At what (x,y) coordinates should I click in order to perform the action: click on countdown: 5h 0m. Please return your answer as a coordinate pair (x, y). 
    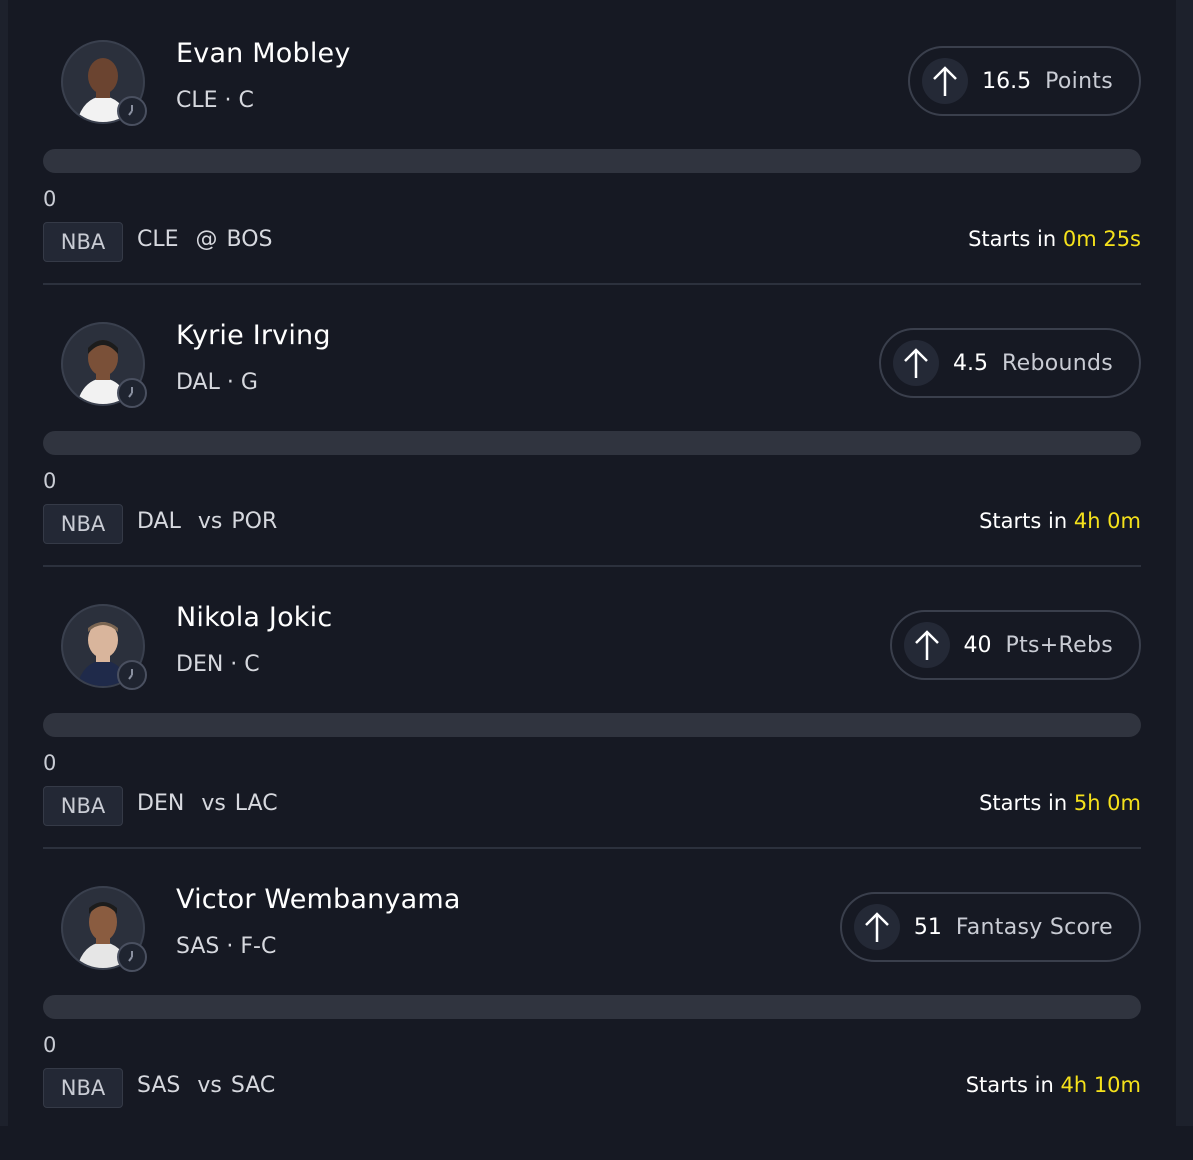
    Looking at the image, I should click on (1107, 803).